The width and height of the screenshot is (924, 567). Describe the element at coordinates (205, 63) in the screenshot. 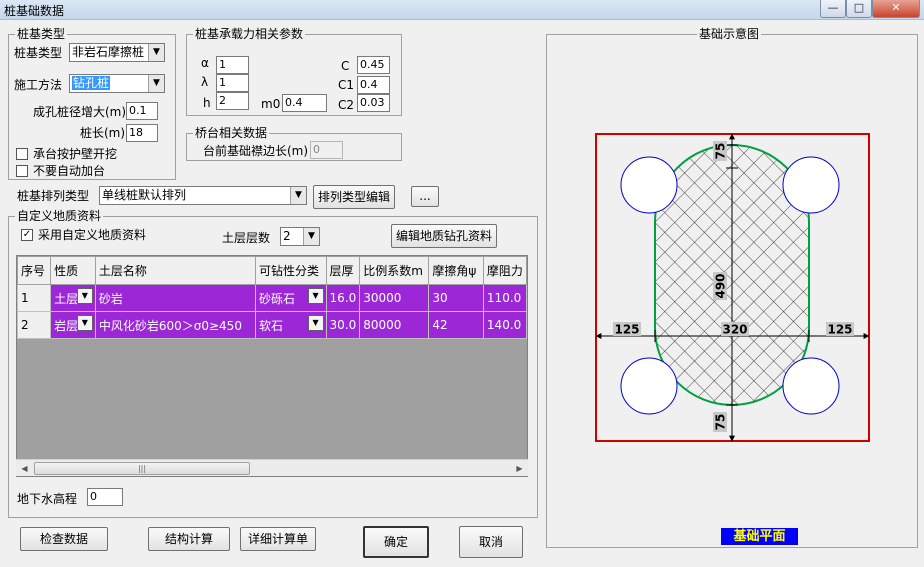

I see `alpha-label: α` at that location.